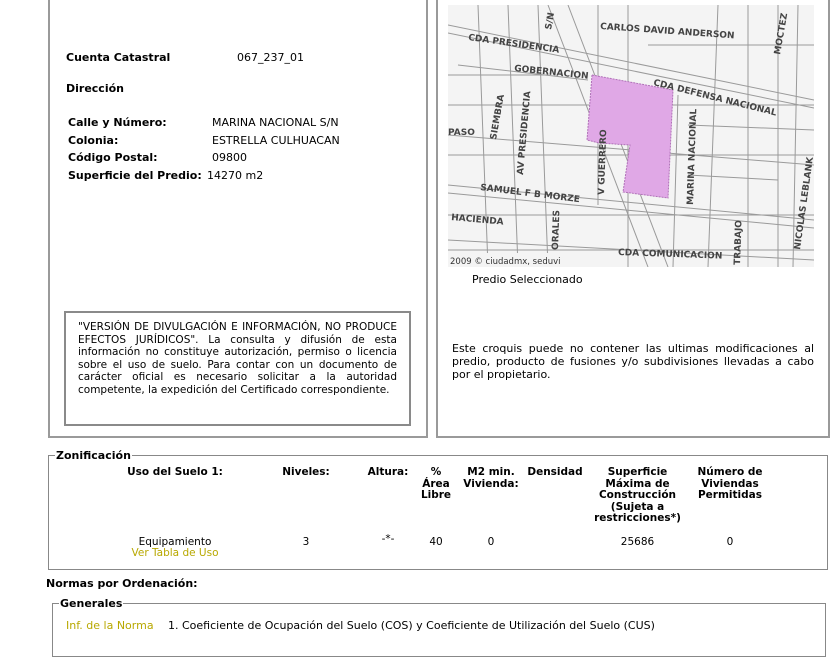 This screenshot has height=657, width=840. I want to click on map-copyright: 2009 © ciudadmx, seduvi, so click(505, 262).